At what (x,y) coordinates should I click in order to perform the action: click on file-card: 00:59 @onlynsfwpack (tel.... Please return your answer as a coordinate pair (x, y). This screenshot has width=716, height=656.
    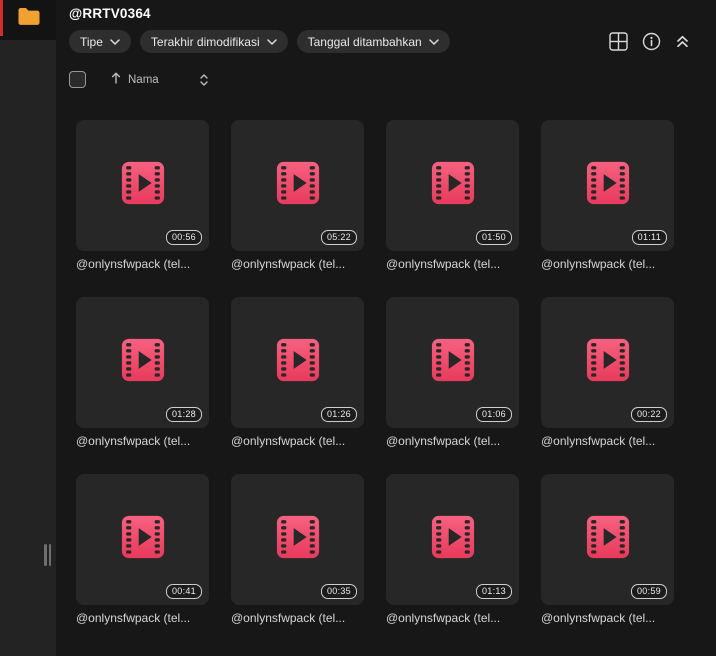
    Looking at the image, I should click on (607, 549).